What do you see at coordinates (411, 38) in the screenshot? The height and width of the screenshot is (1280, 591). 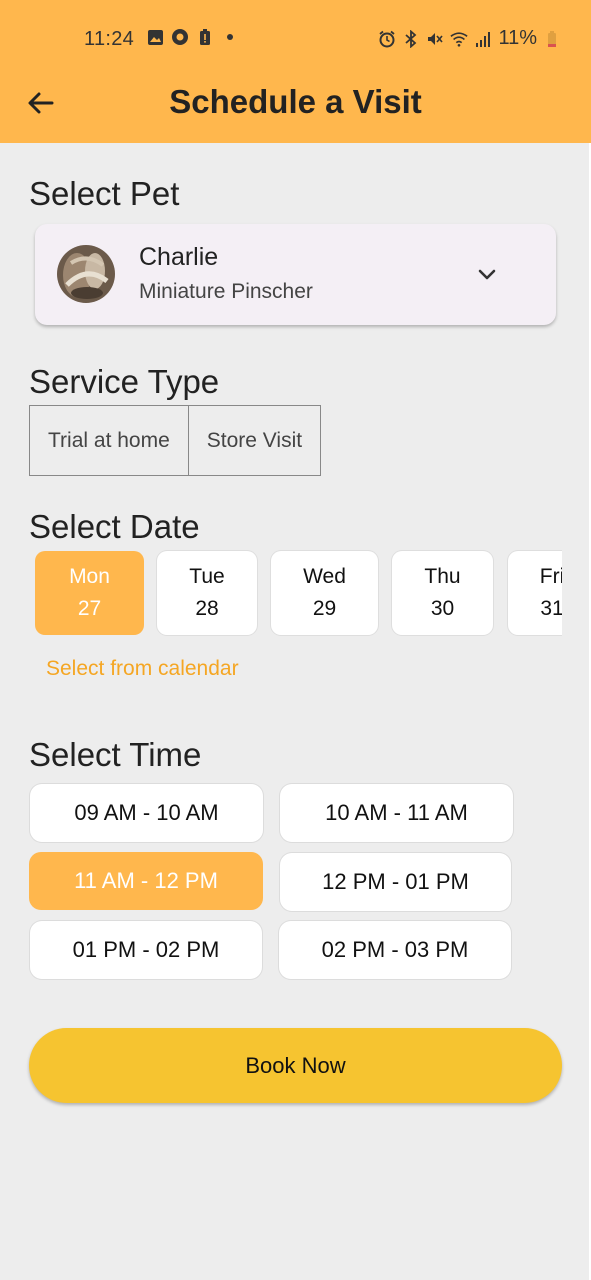 I see `bluetooth-icon` at bounding box center [411, 38].